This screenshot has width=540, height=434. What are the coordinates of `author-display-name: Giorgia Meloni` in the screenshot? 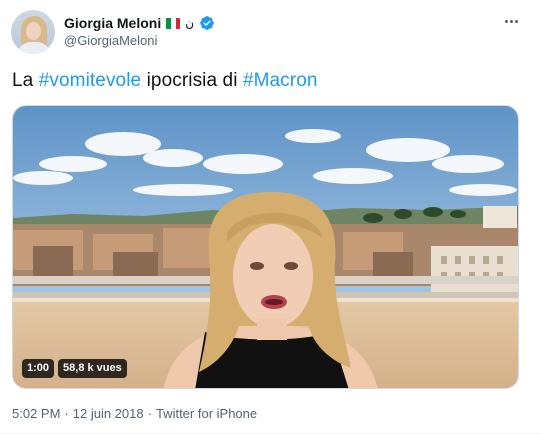 It's located at (112, 23).